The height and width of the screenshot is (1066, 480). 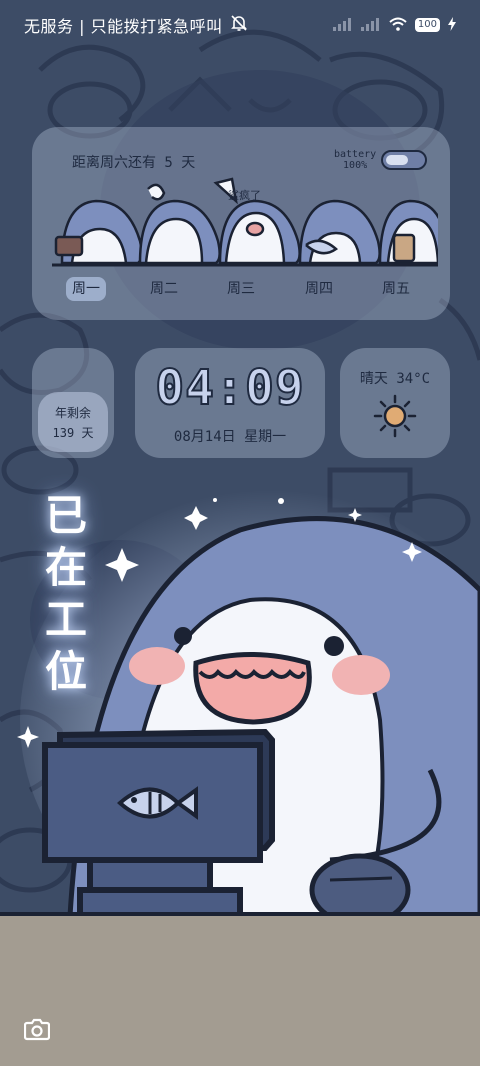 I want to click on day-wednesday: 周三, so click(x=241, y=289).